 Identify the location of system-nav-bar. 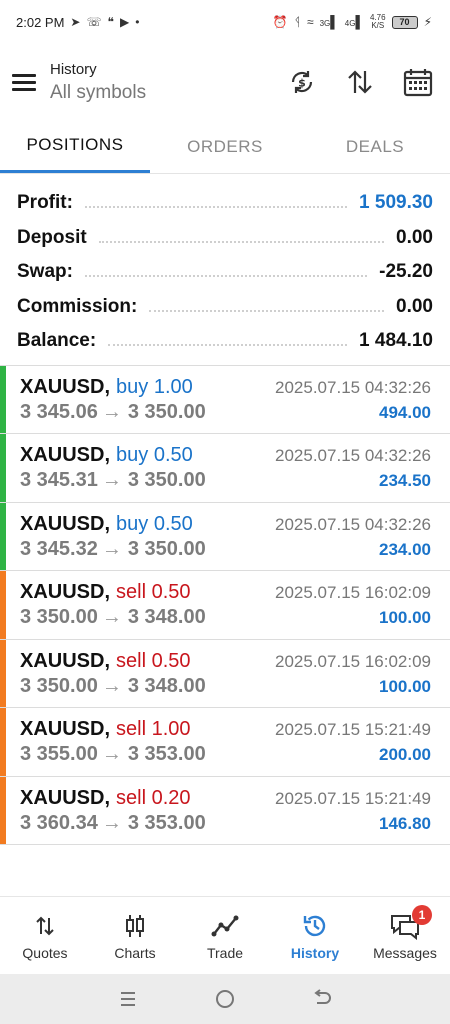
(225, 999).